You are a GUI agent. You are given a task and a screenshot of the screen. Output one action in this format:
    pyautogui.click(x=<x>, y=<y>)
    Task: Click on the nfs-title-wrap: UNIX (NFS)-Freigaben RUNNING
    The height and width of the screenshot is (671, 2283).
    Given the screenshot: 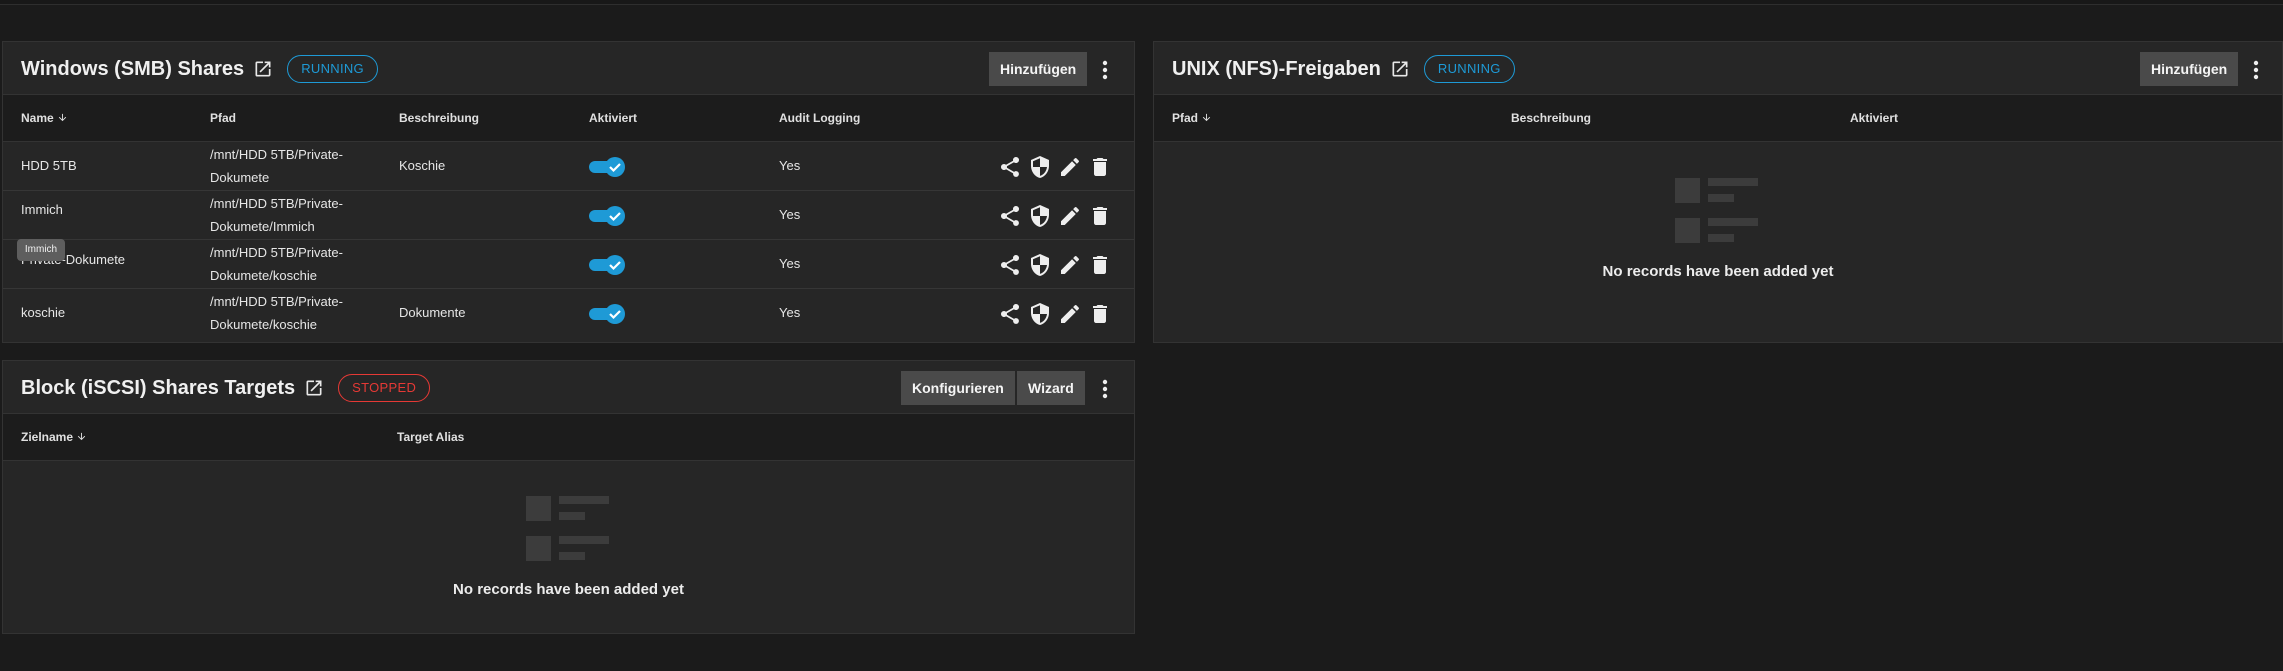 What is the action you would take?
    pyautogui.click(x=1343, y=69)
    